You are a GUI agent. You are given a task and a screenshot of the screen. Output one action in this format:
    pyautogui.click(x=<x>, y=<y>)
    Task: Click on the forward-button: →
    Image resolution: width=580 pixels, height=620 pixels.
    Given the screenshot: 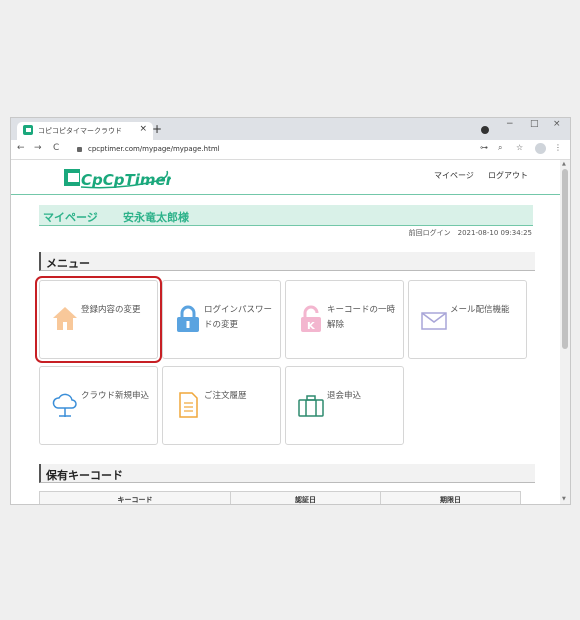 What is the action you would take?
    pyautogui.click(x=38, y=148)
    